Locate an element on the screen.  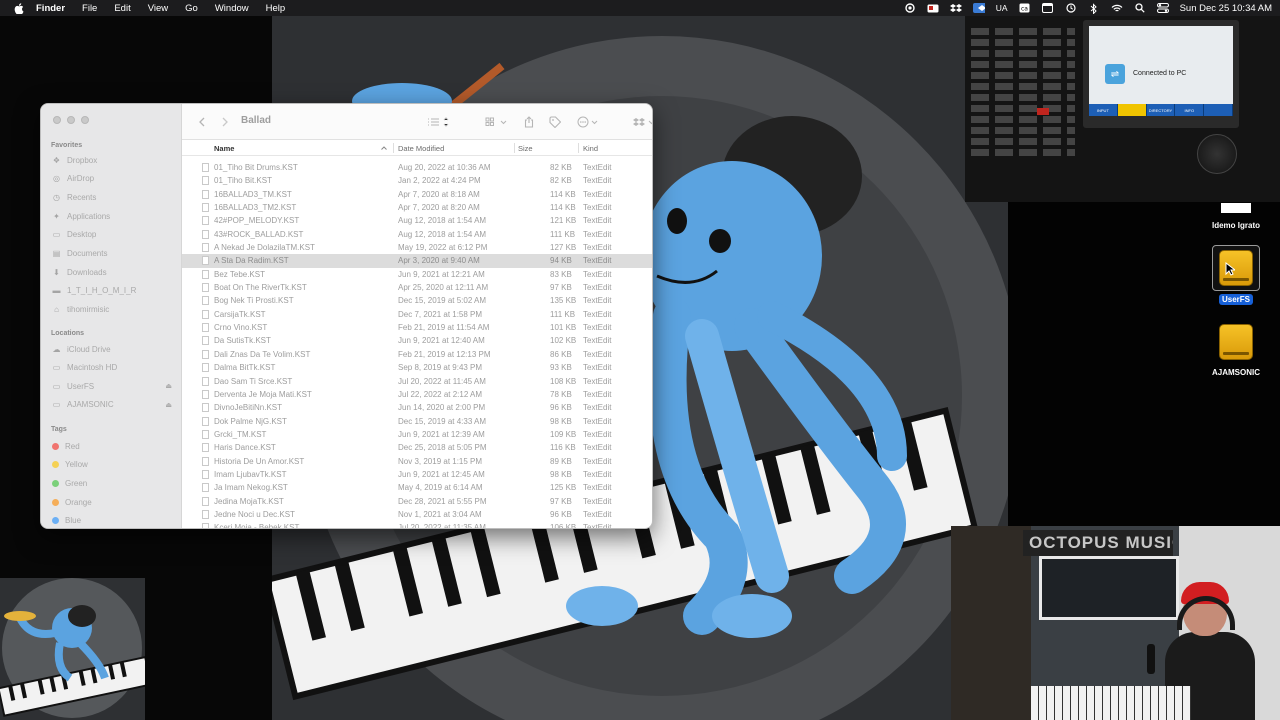
input-source-indicator: UA is located at coordinates (1002, 8).